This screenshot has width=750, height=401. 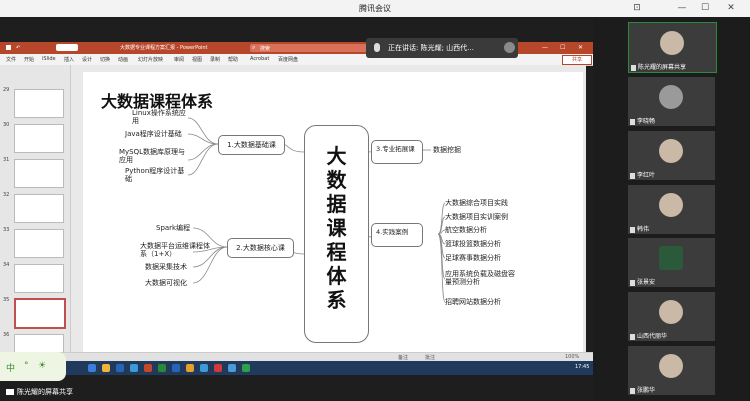 What do you see at coordinates (190, 368) in the screenshot?
I see `folder-icon` at bounding box center [190, 368].